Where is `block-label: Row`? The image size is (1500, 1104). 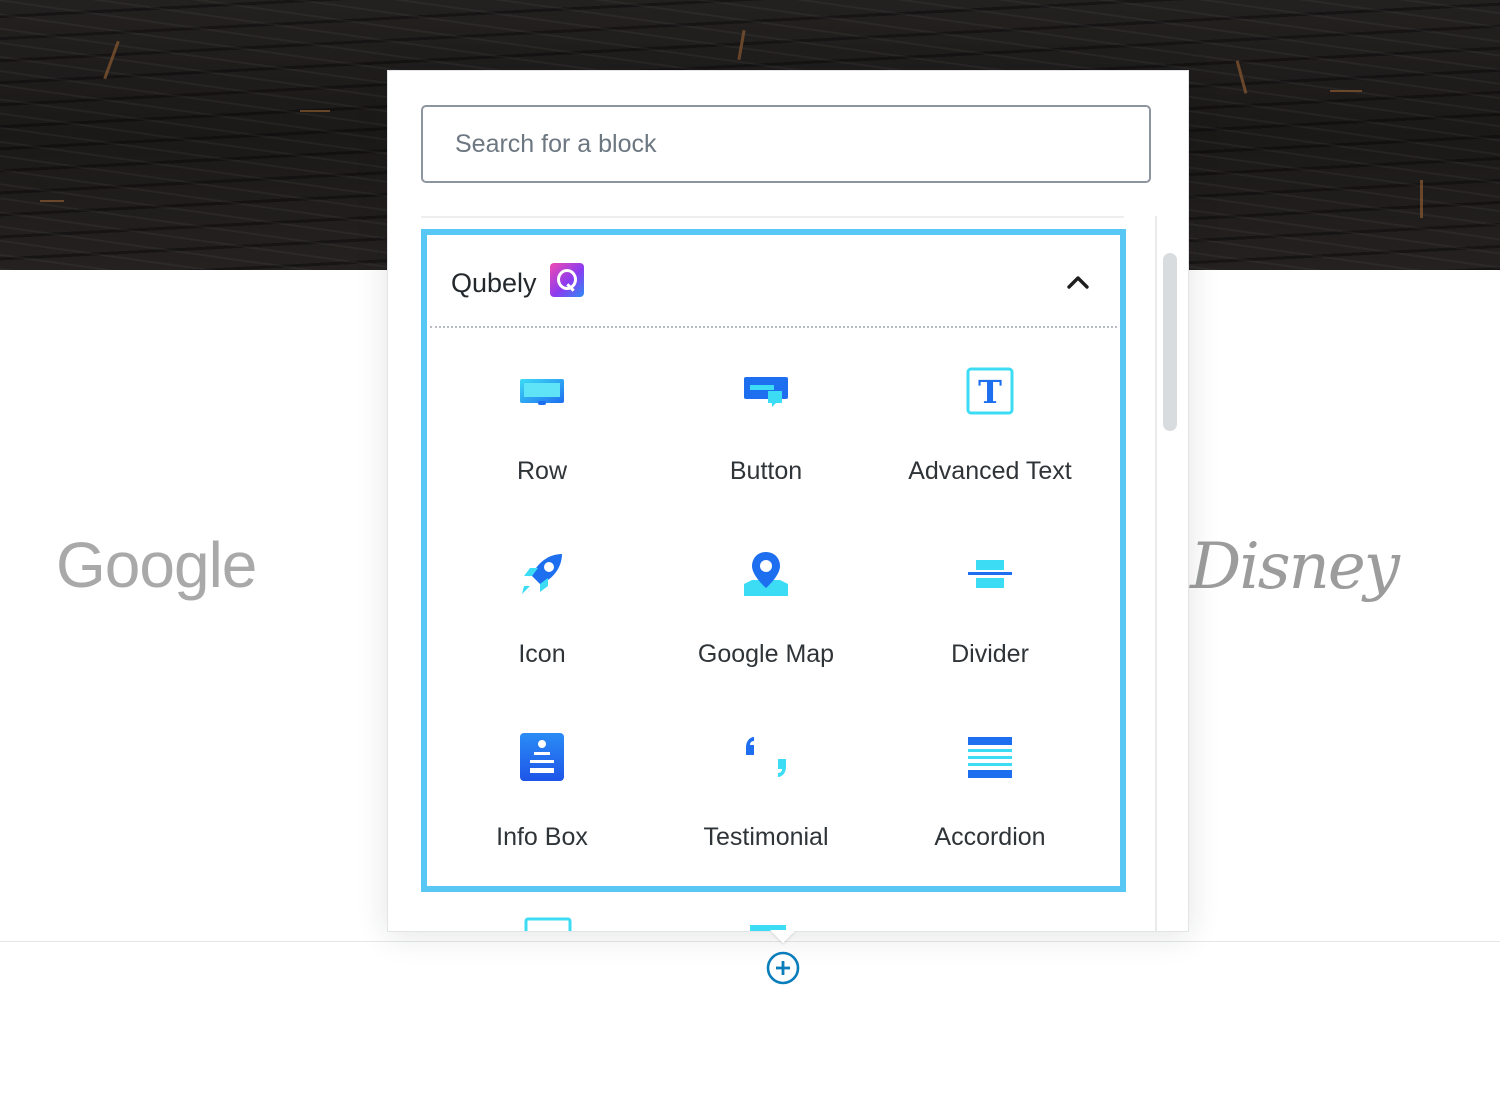
block-label: Row is located at coordinates (541, 471).